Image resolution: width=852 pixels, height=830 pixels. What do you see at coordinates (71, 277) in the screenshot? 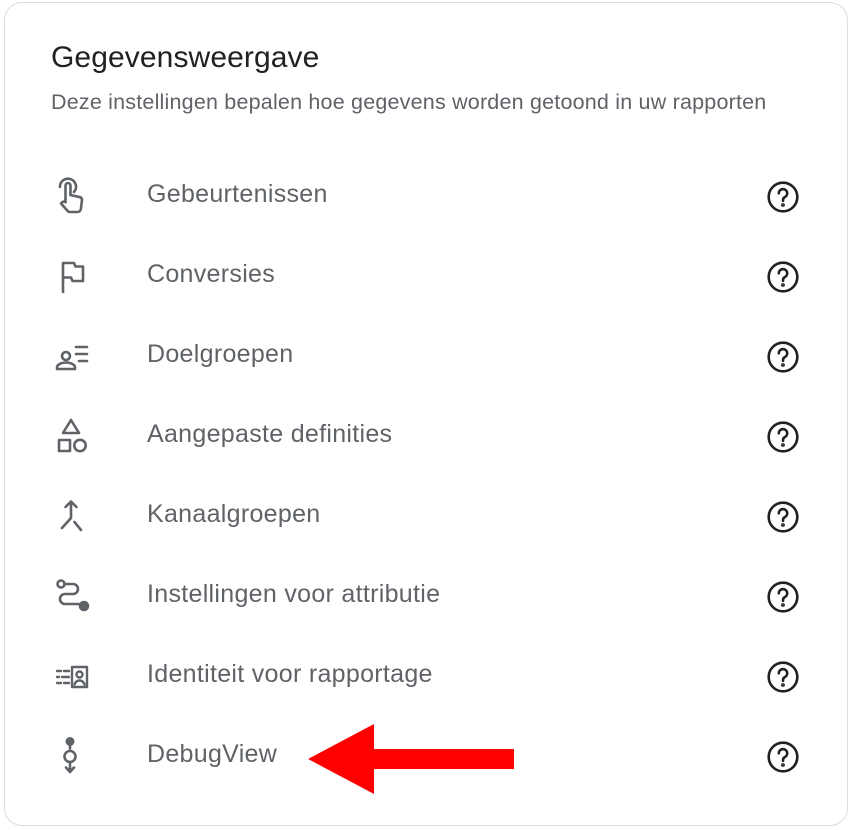
I see `flag-icon` at bounding box center [71, 277].